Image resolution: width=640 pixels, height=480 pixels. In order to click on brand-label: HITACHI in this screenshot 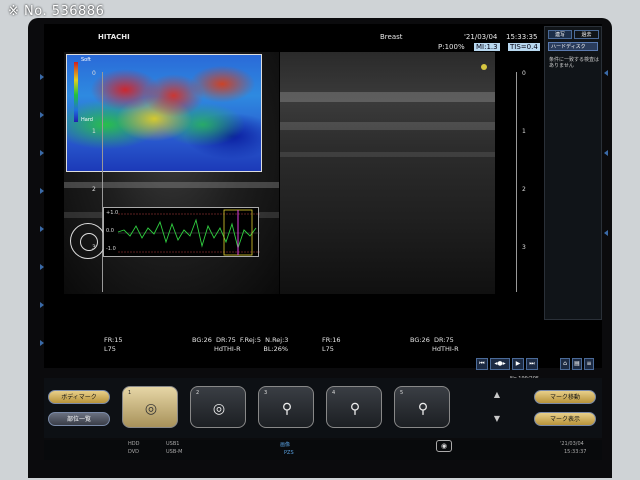, I will do `click(114, 37)`.